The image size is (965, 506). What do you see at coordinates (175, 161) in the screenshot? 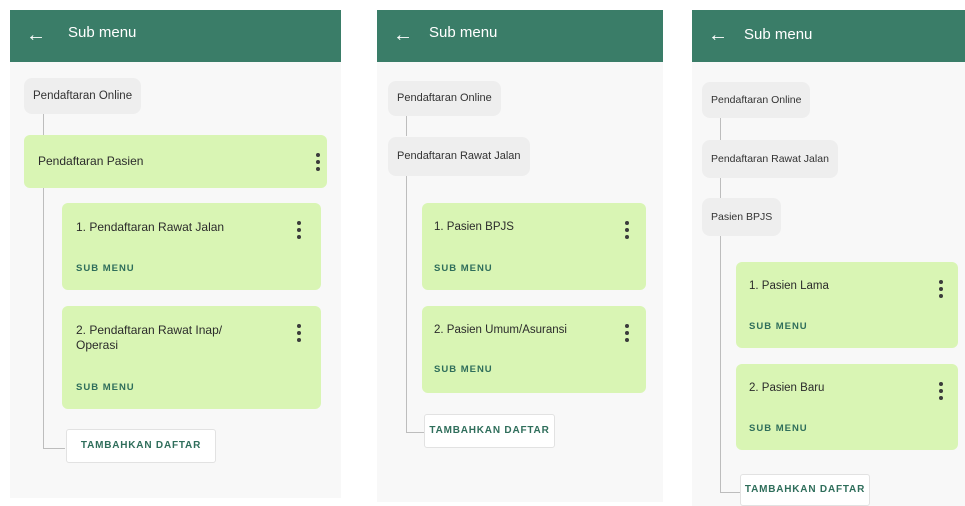
I see `selected-menu-card: Pendaftaran Pasien` at bounding box center [175, 161].